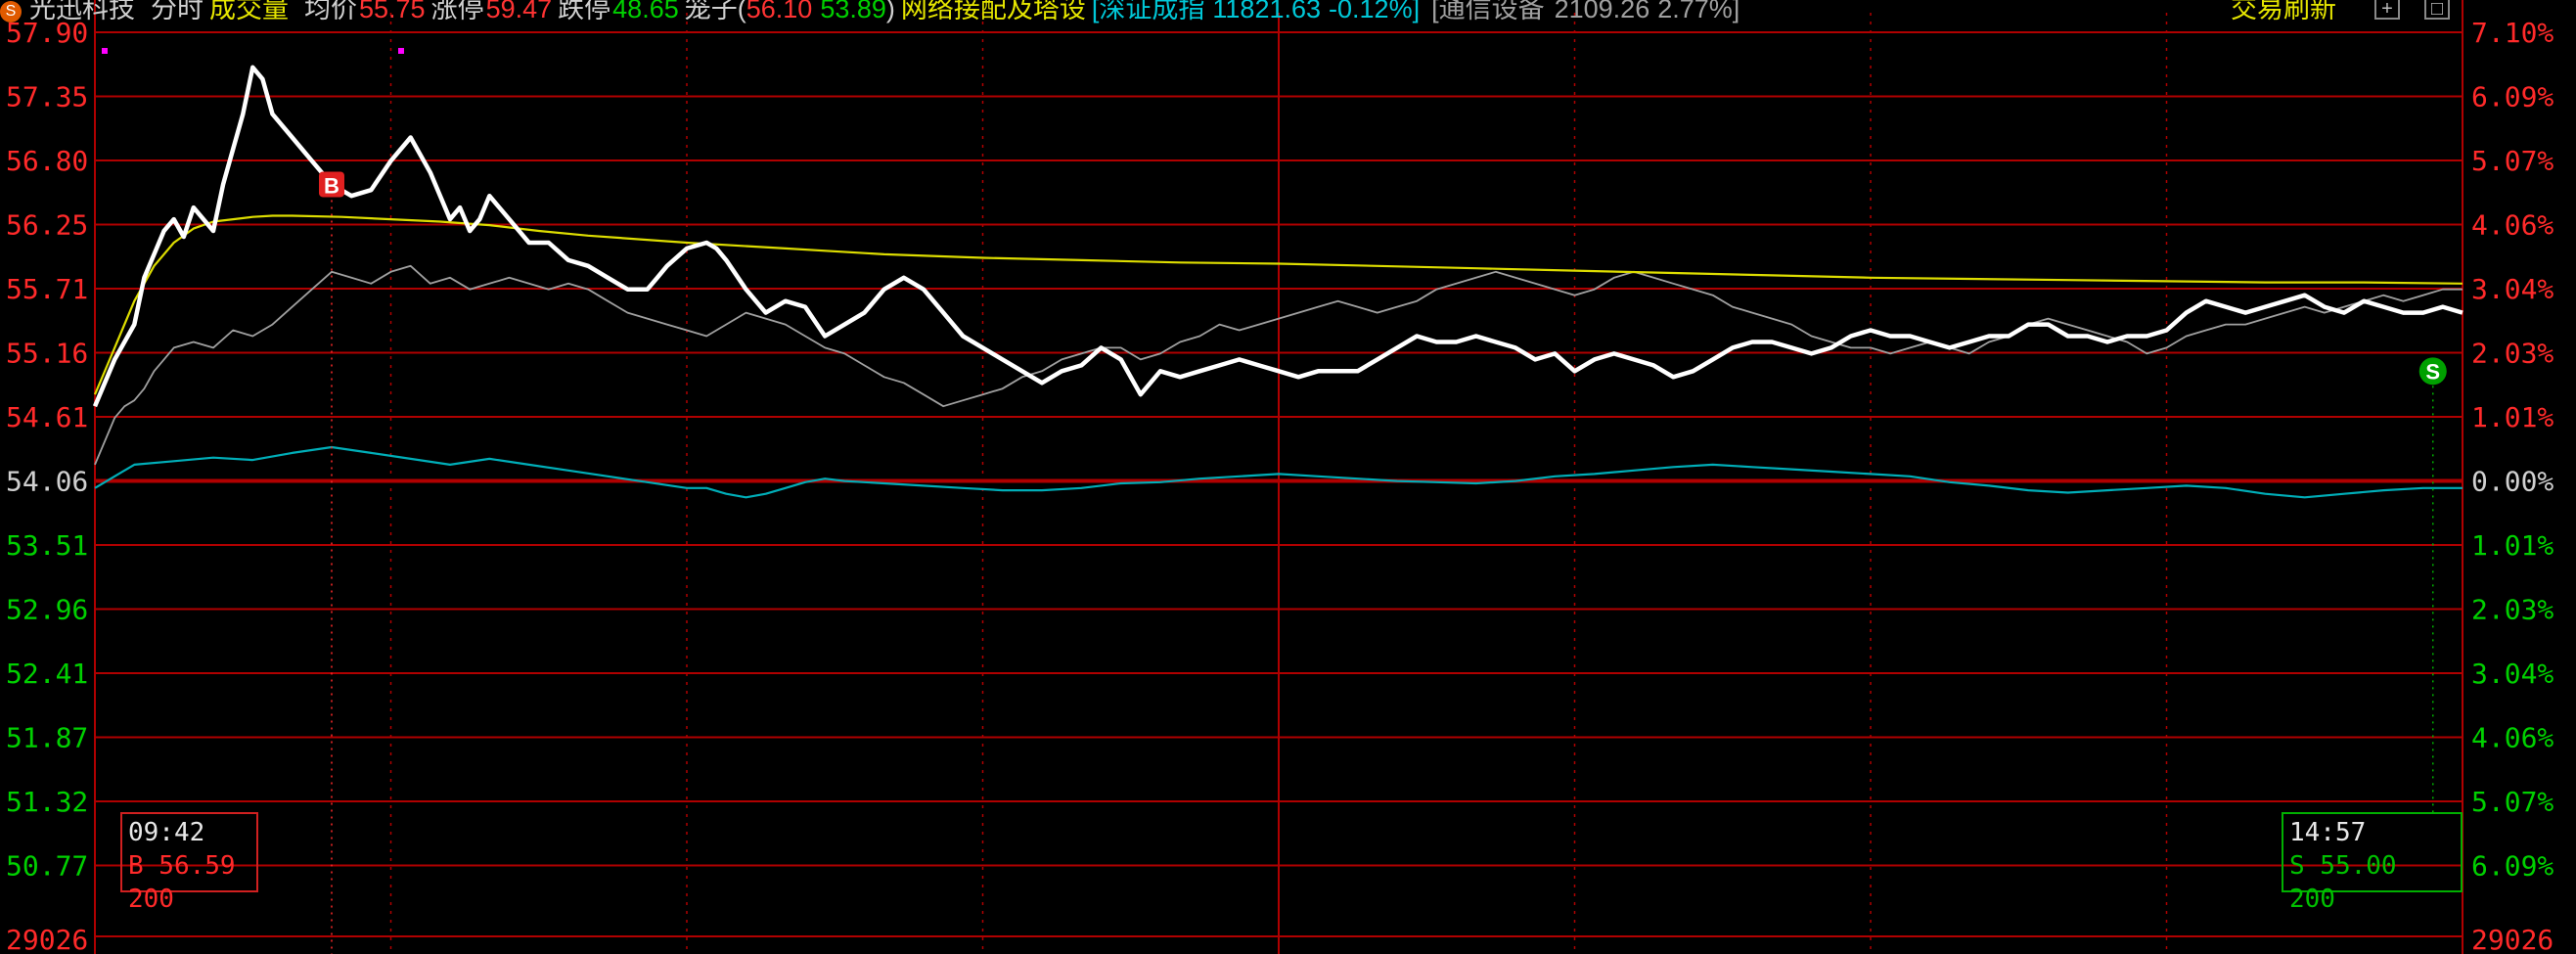 The width and height of the screenshot is (2576, 954). I want to click on y-label-left: 56.25, so click(47, 226).